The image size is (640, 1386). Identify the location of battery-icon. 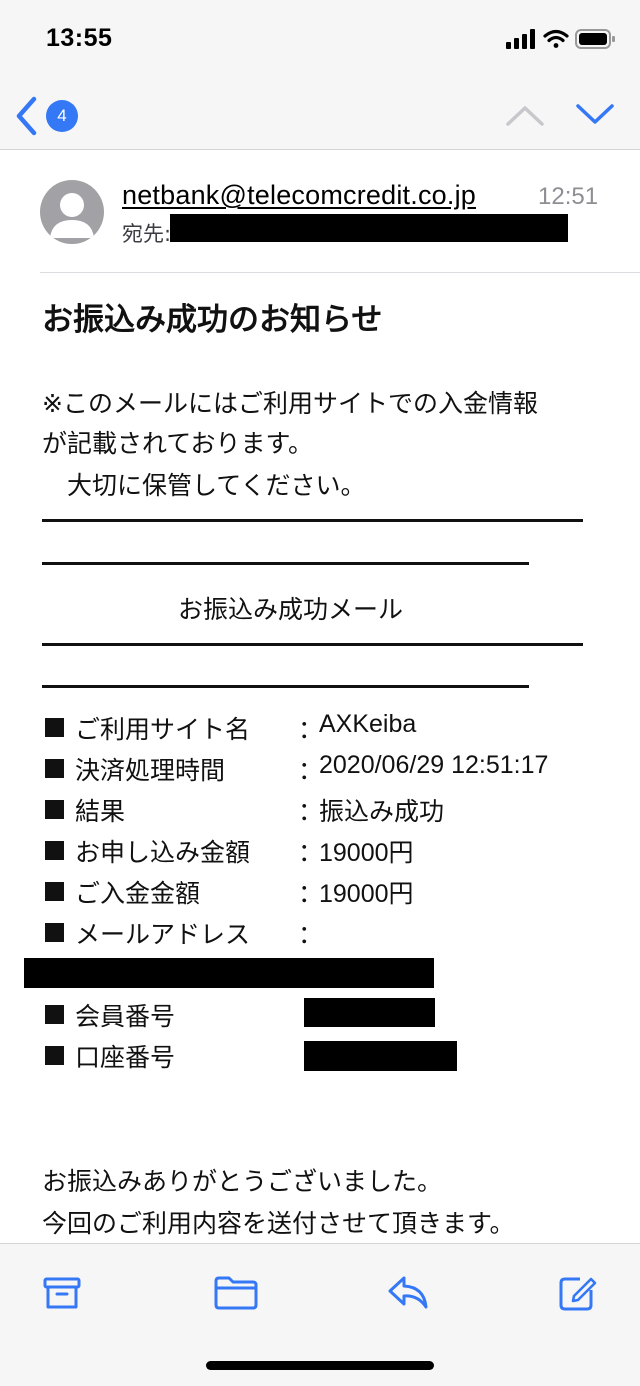
(595, 39).